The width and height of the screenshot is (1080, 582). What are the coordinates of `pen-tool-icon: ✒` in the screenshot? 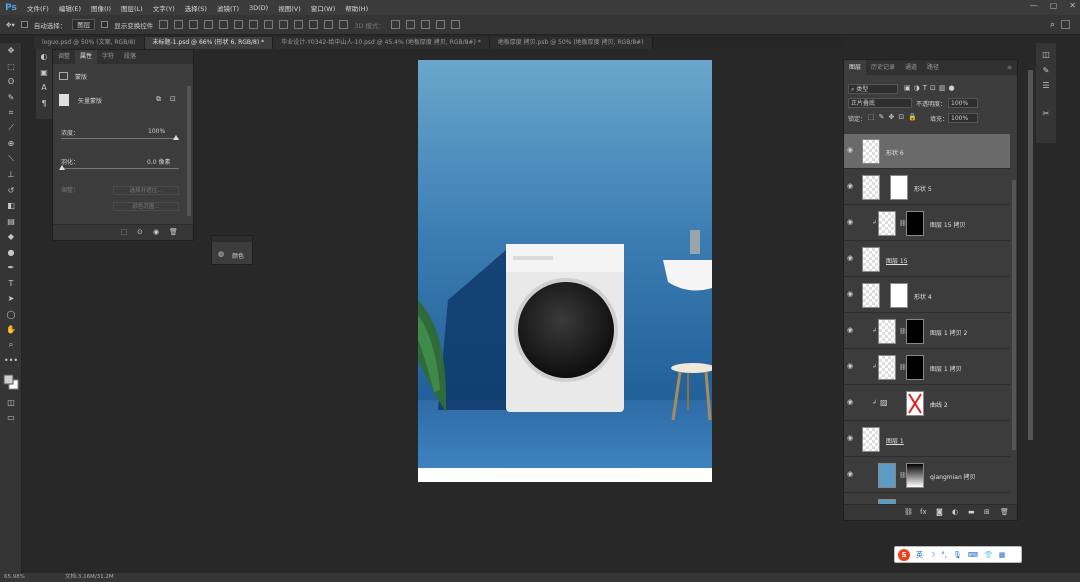 It's located at (11, 268).